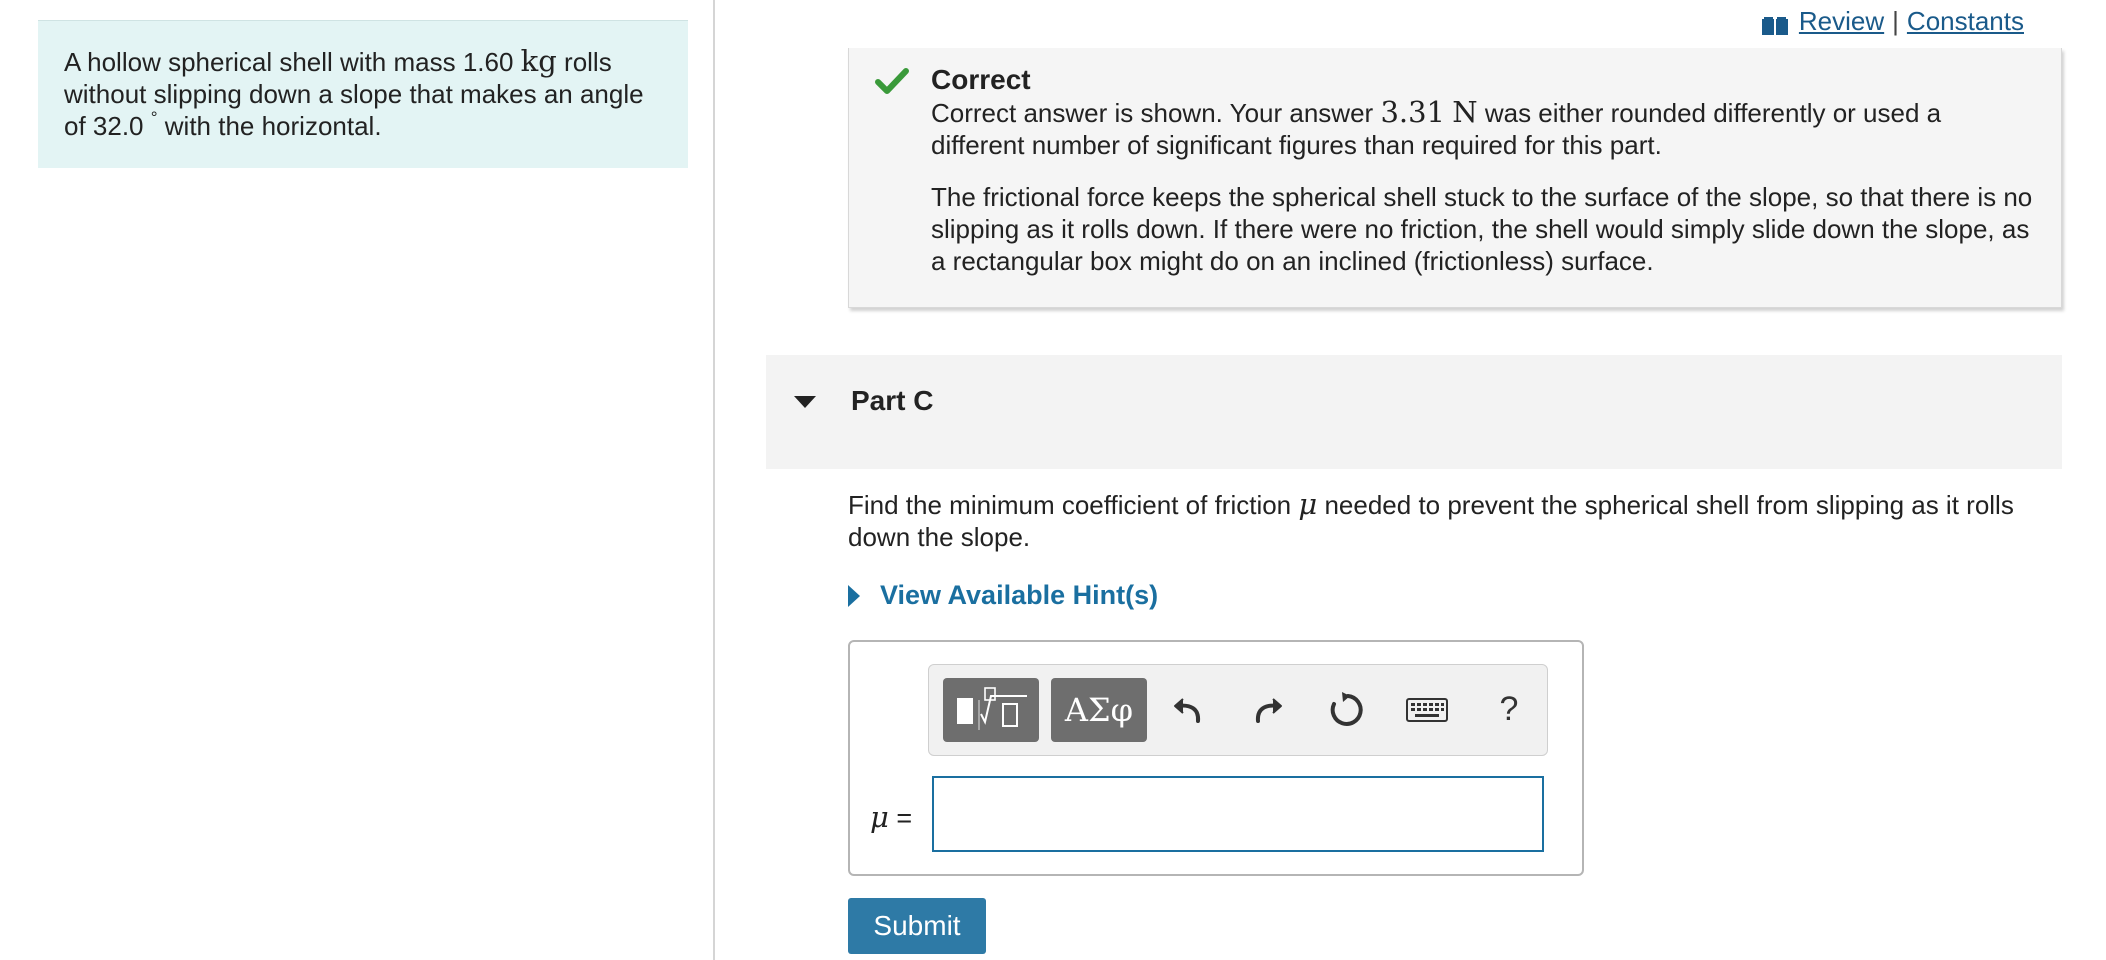  What do you see at coordinates (292, 62) in the screenshot?
I see `problem-text-part: A hollow spherical shell with mass 1.60` at bounding box center [292, 62].